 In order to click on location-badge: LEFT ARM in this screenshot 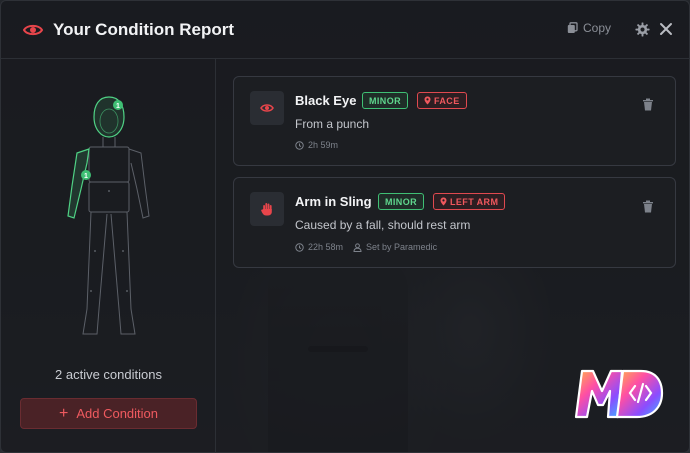, I will do `click(469, 201)`.